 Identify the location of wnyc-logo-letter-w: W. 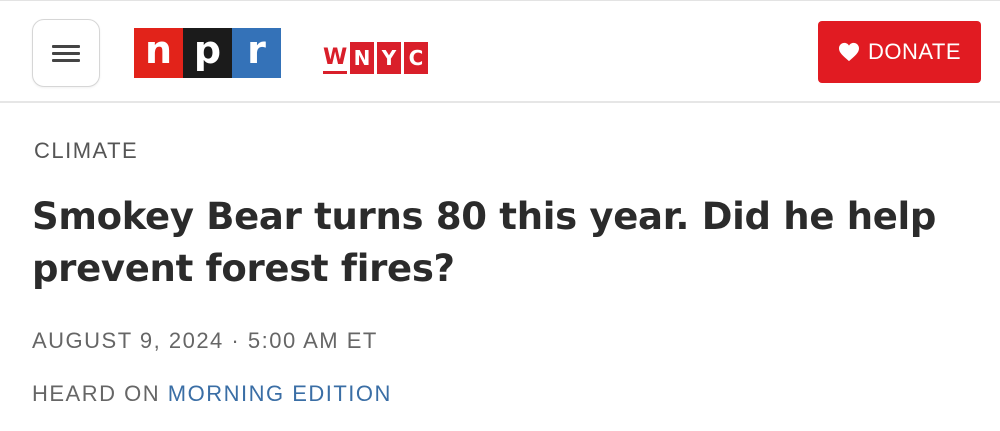
(335, 59).